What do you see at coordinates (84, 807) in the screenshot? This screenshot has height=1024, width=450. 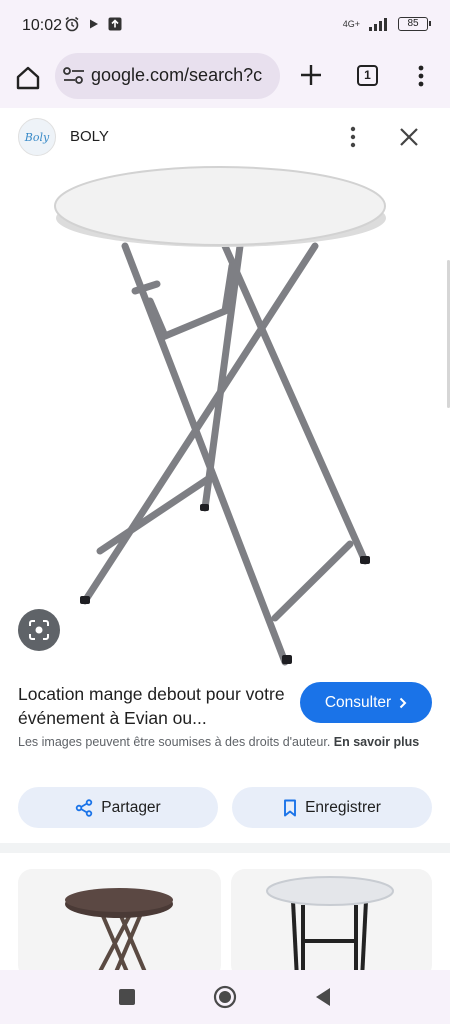 I see `share-icon` at bounding box center [84, 807].